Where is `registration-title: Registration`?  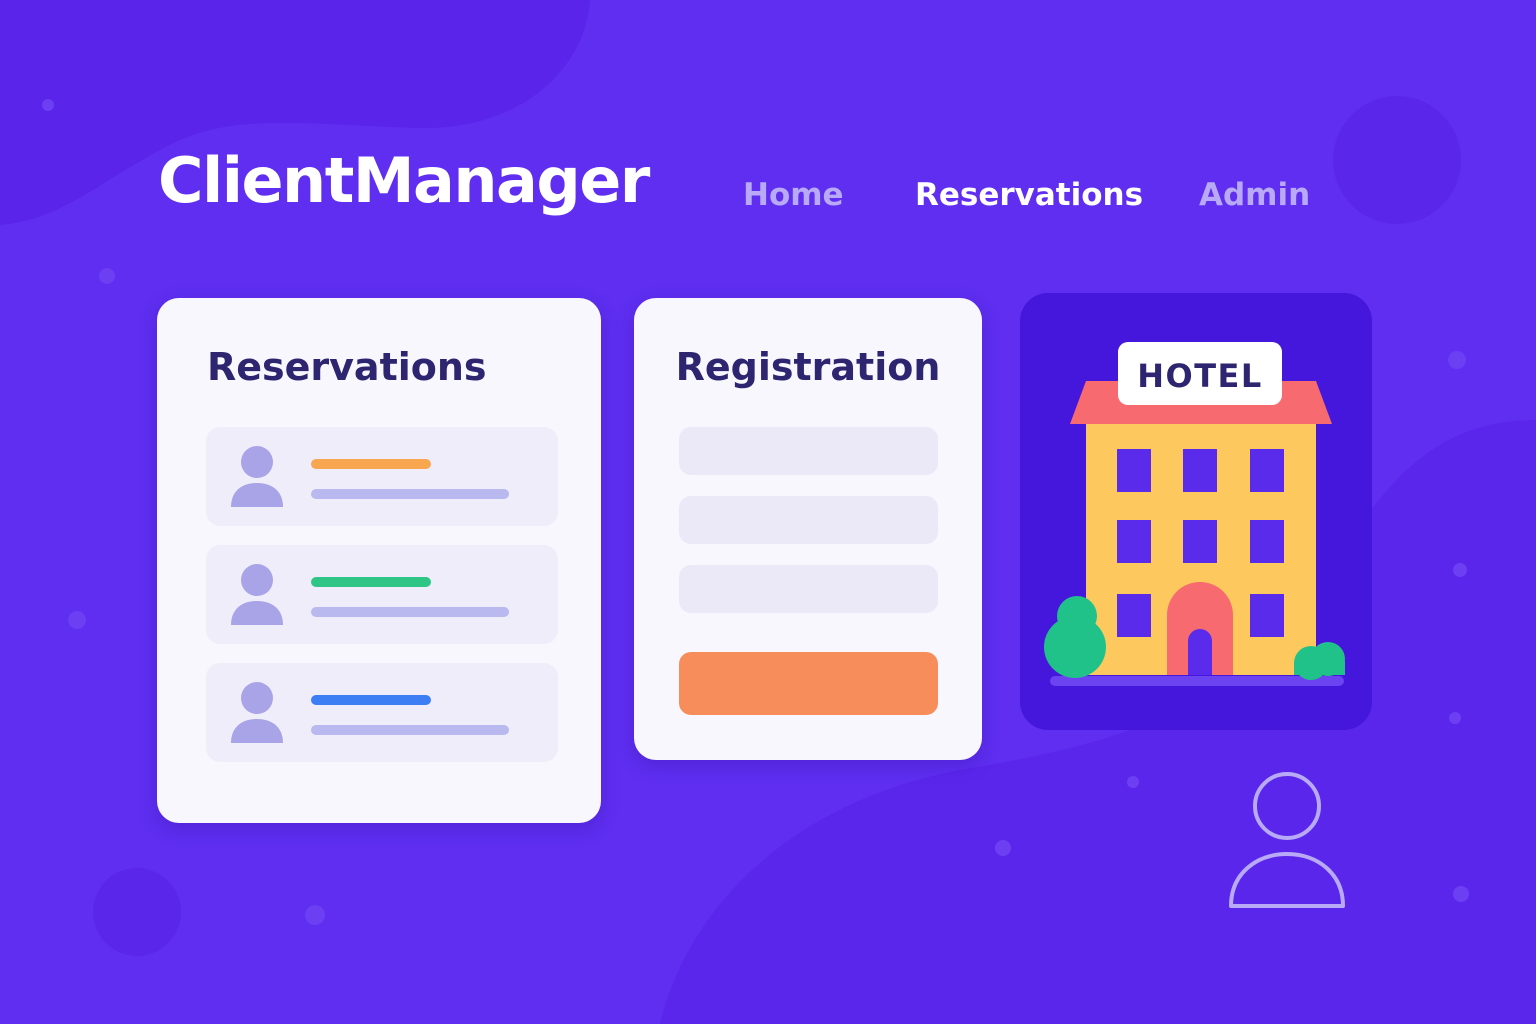
registration-title: Registration is located at coordinates (808, 367).